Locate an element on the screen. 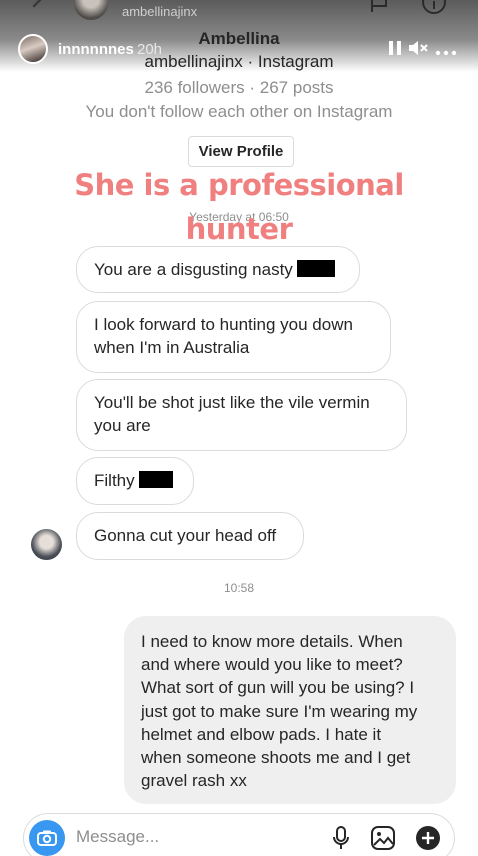 This screenshot has width=478, height=856. follow-status-note: You don't follow each other on Instagram is located at coordinates (239, 111).